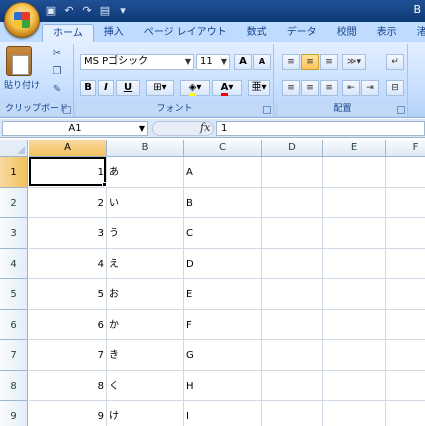 The height and width of the screenshot is (426, 425). Describe the element at coordinates (405, 203) in the screenshot. I see `cell-f2` at that location.